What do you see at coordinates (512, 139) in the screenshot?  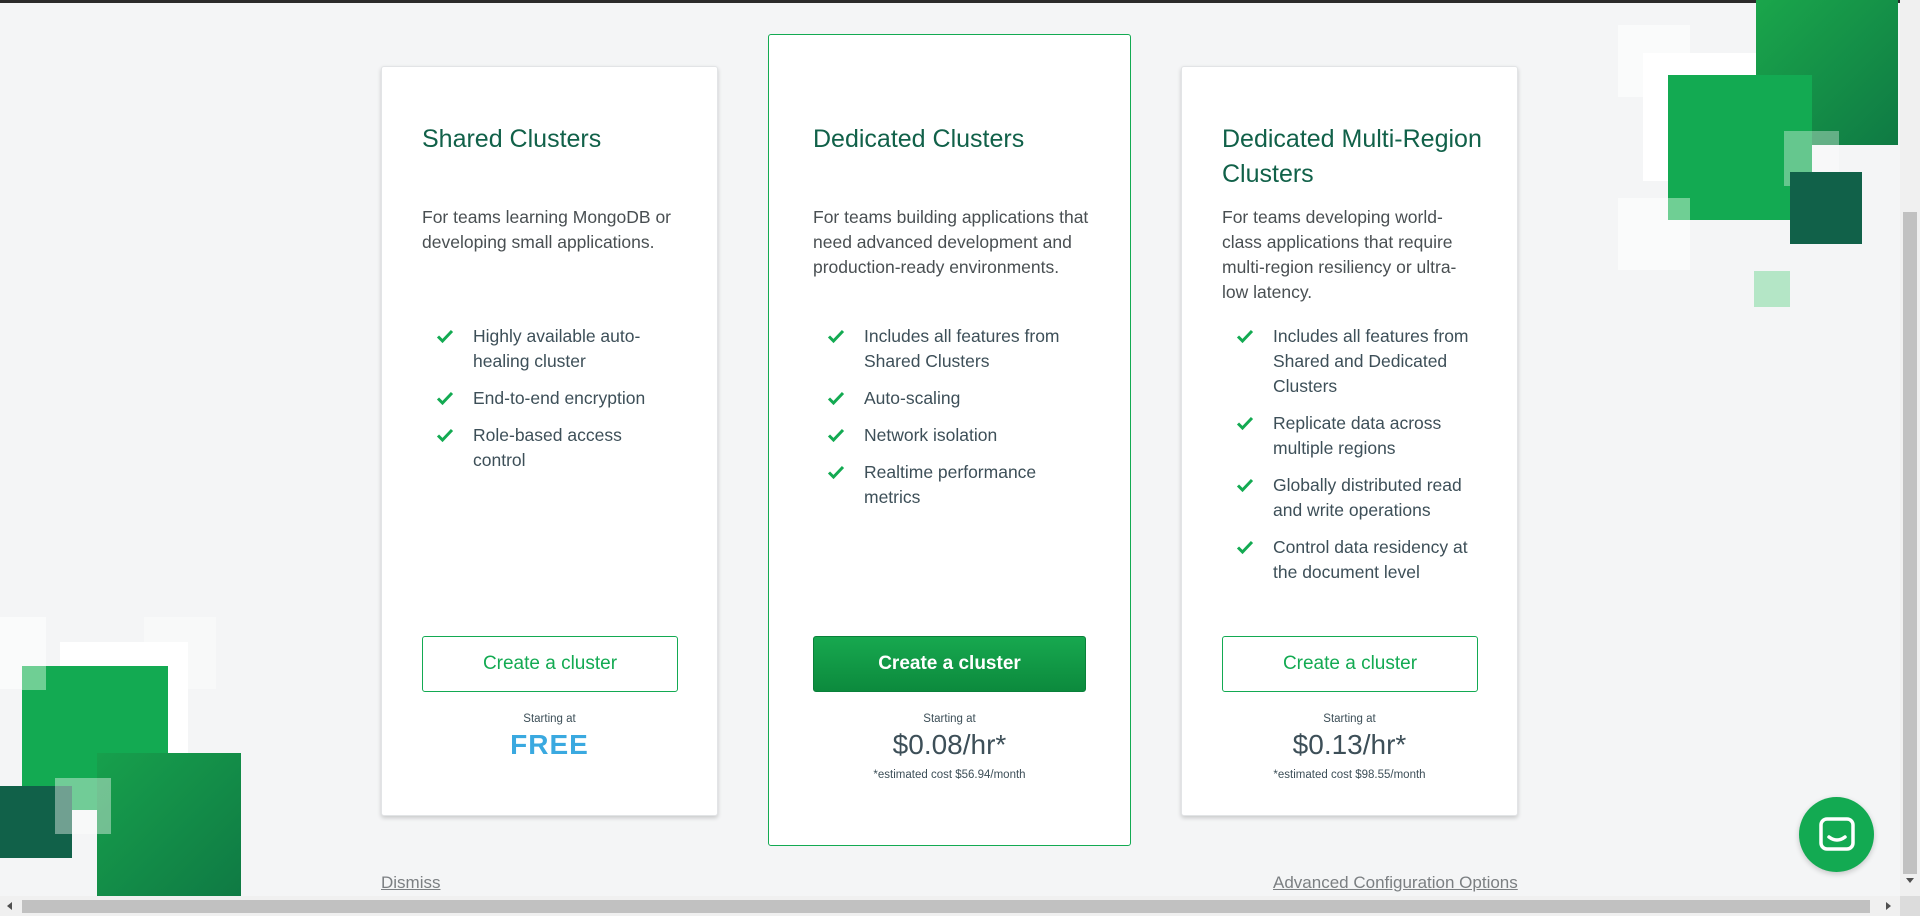 I see `card-title: Shared Clusters` at bounding box center [512, 139].